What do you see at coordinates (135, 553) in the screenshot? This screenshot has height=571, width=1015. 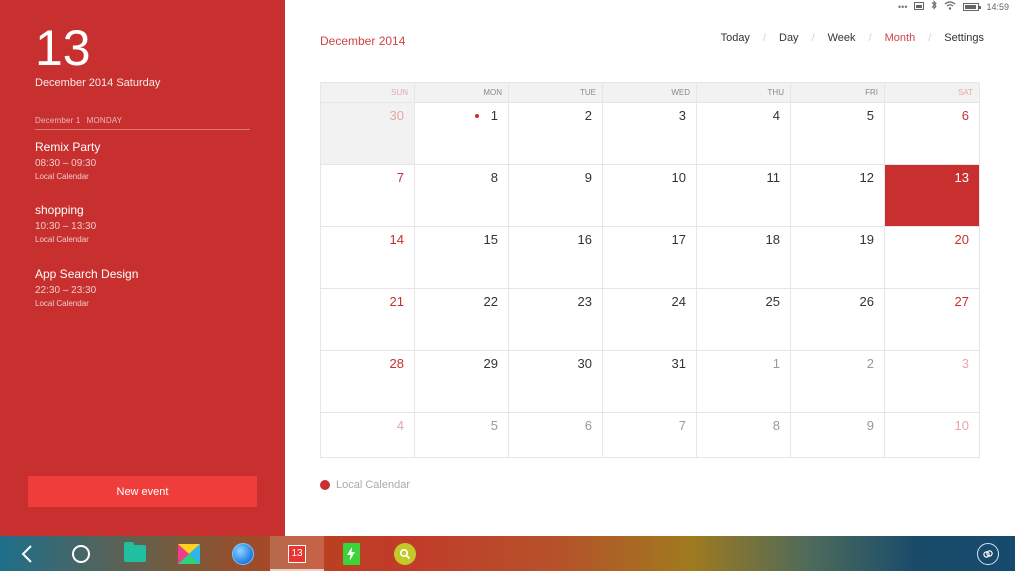 I see `files-app-icon` at bounding box center [135, 553].